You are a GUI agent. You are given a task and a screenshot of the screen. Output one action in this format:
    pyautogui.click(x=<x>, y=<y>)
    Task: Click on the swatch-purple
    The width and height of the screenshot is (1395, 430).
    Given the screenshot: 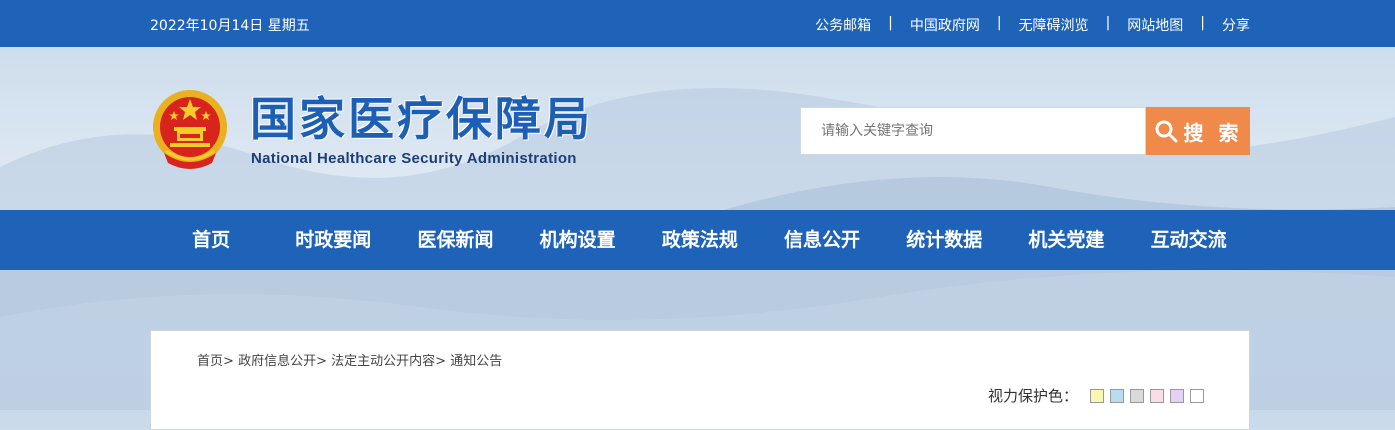 What is the action you would take?
    pyautogui.click(x=1177, y=395)
    